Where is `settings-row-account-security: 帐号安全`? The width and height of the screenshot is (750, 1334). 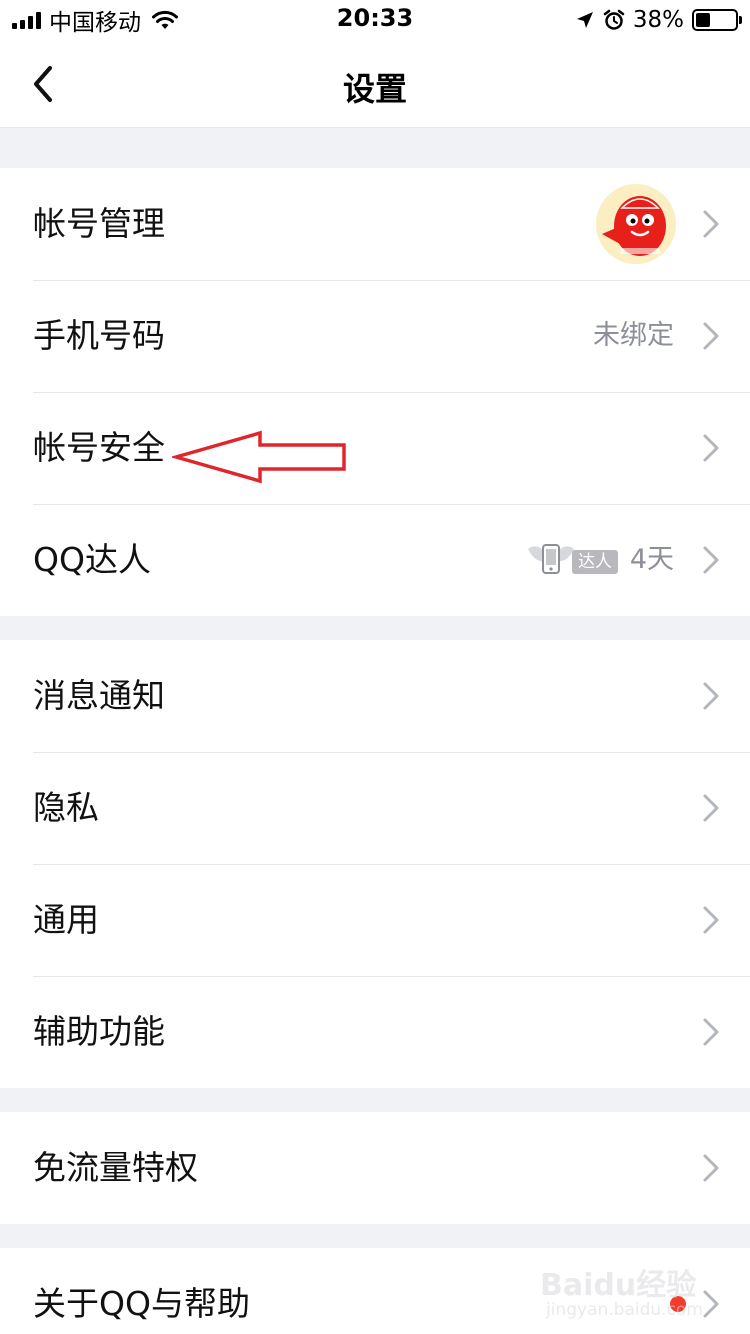 settings-row-account-security: 帐号安全 is located at coordinates (375, 448).